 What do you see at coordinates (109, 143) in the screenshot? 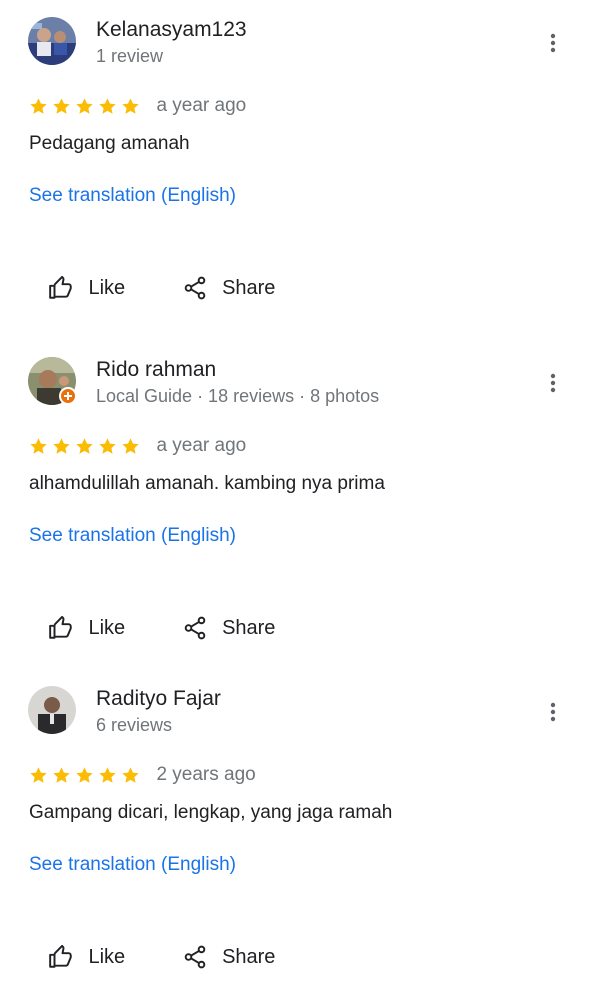
I see `review-text: Pedagang amanah` at bounding box center [109, 143].